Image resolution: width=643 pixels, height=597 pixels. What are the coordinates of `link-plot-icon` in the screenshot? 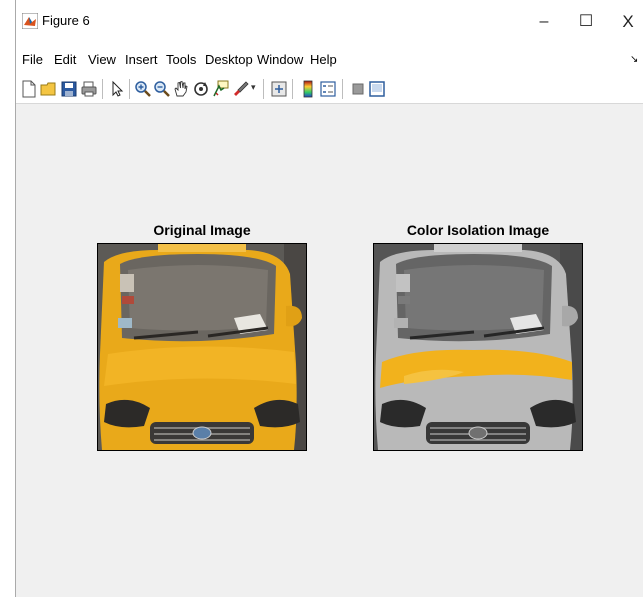 It's located at (279, 89).